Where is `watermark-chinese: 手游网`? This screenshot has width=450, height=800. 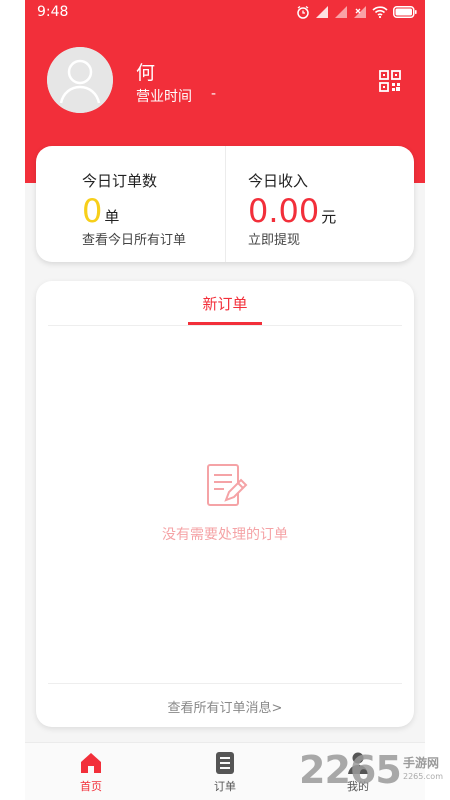 watermark-chinese: 手游网 is located at coordinates (421, 763).